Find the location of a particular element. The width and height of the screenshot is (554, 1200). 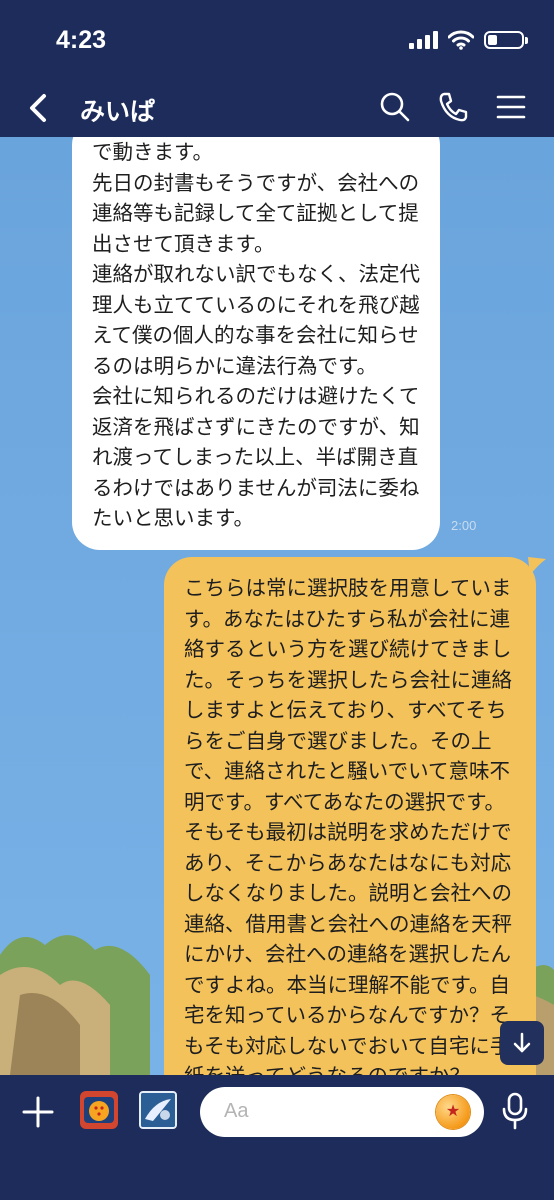

back-icon is located at coordinates (39, 108).